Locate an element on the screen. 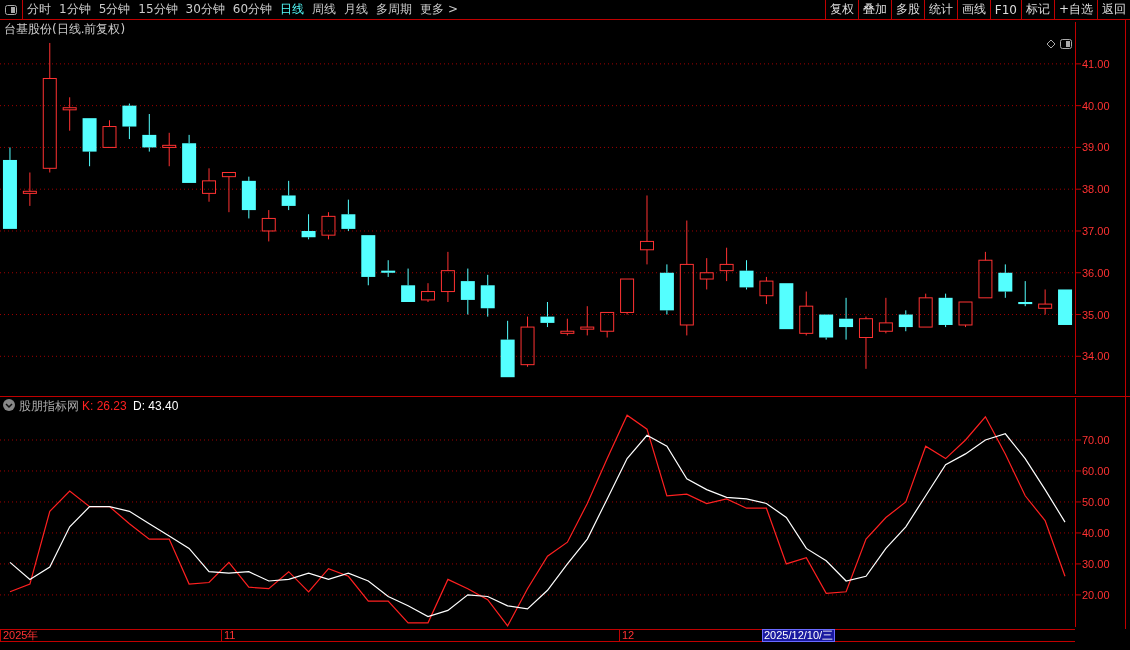  diamond-icon is located at coordinates (1051, 44).